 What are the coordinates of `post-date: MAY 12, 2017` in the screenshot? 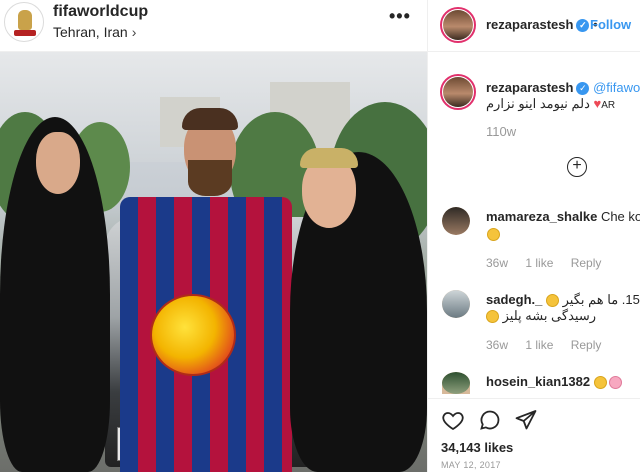 It's located at (471, 465).